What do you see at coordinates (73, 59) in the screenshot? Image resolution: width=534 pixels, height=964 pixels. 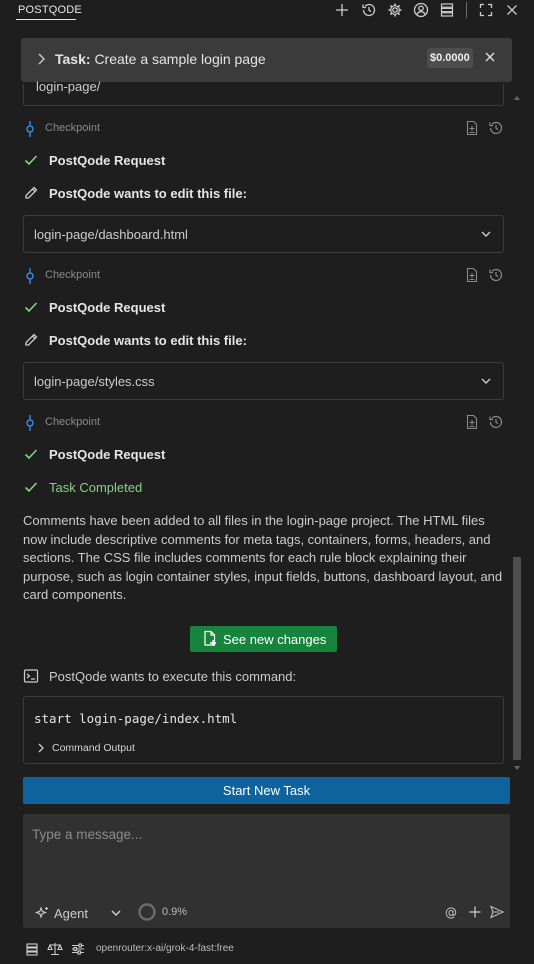 I see `task-label: Task:` at bounding box center [73, 59].